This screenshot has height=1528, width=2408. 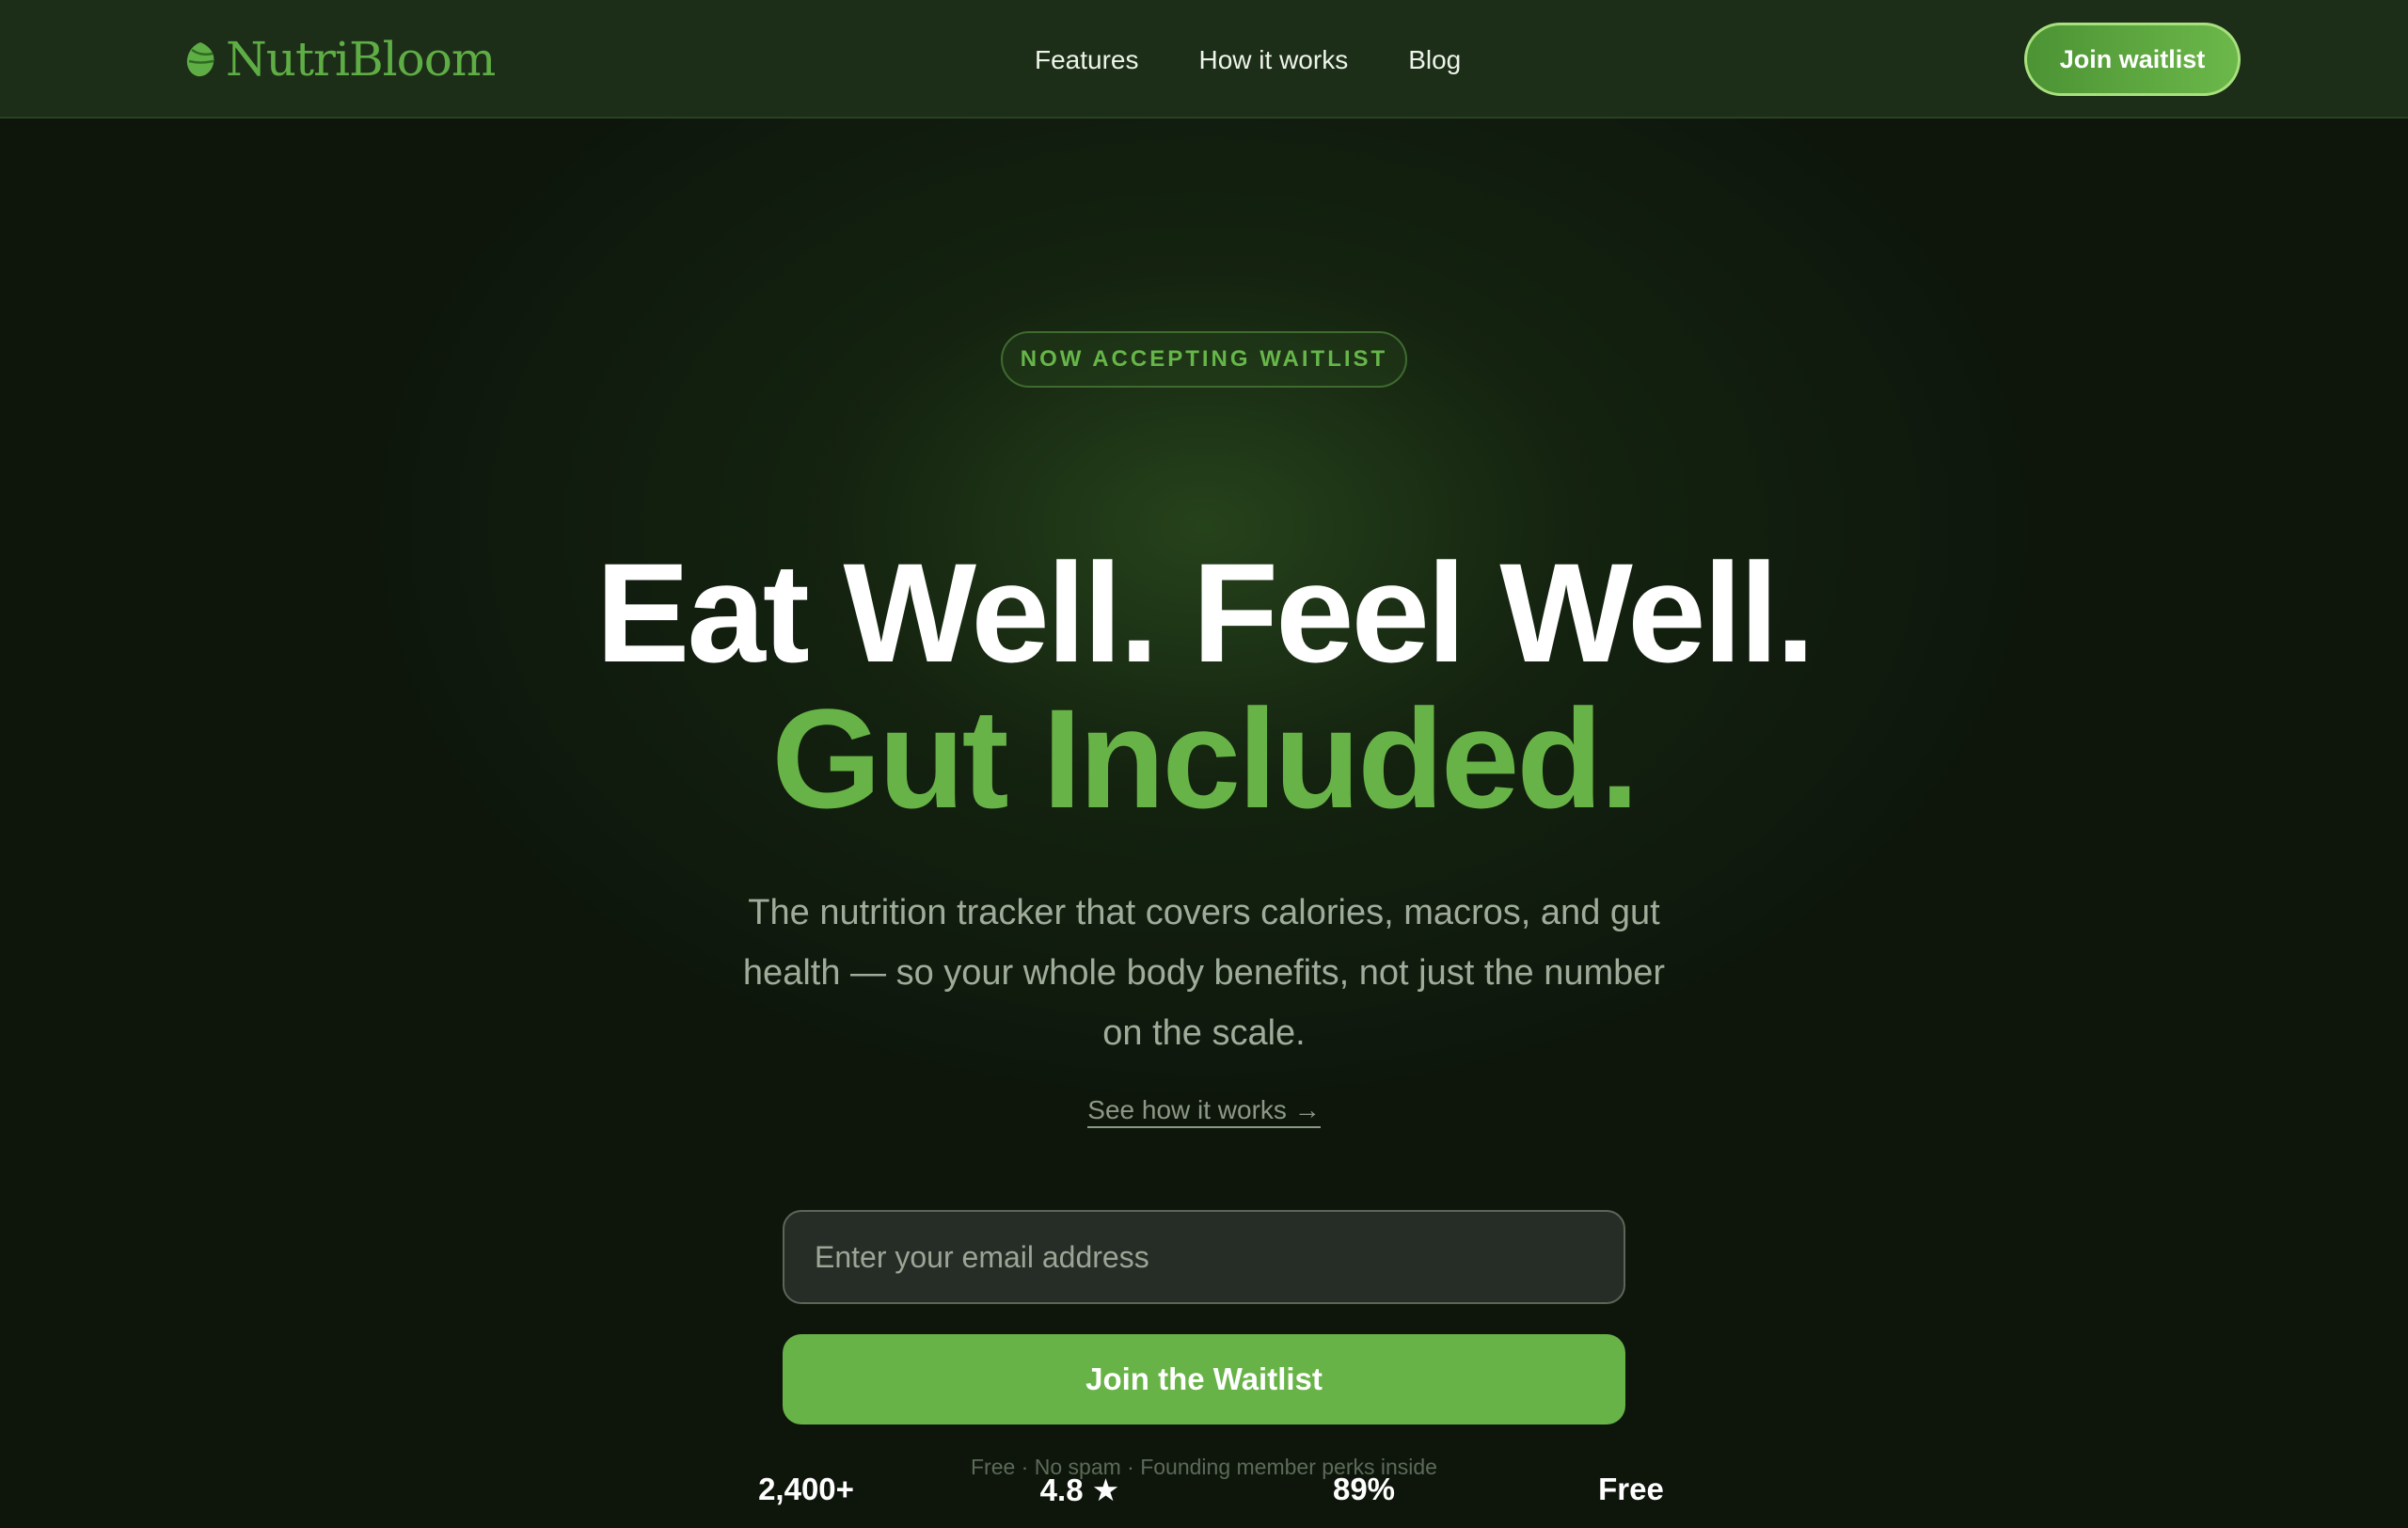 I want to click on hero-headline-accent: Gut Included., so click(x=1205, y=758).